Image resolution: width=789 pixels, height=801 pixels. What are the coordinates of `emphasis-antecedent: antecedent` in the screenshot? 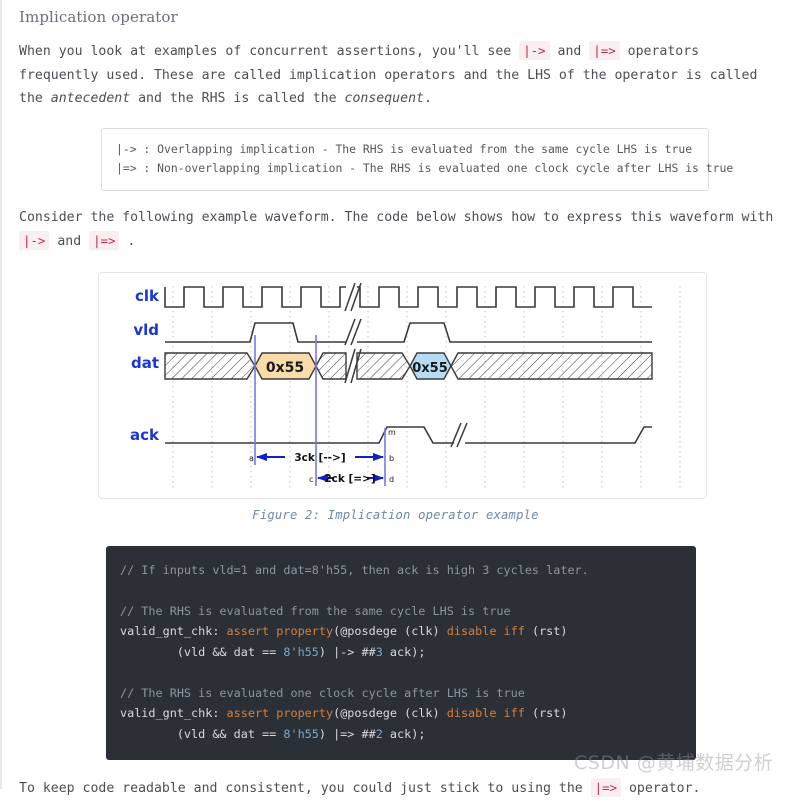 It's located at (90, 98).